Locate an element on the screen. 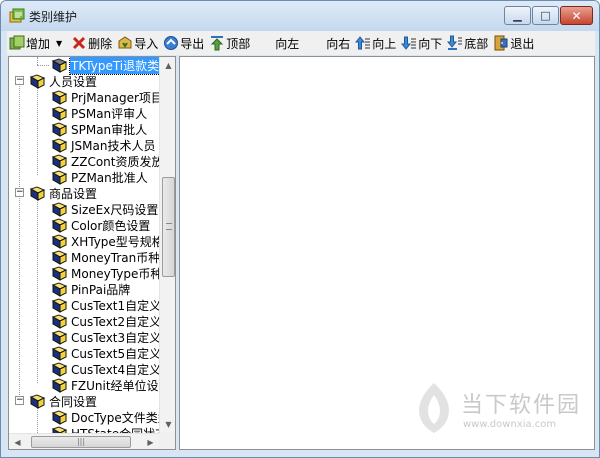  bottom-label: 底部 is located at coordinates (476, 43).